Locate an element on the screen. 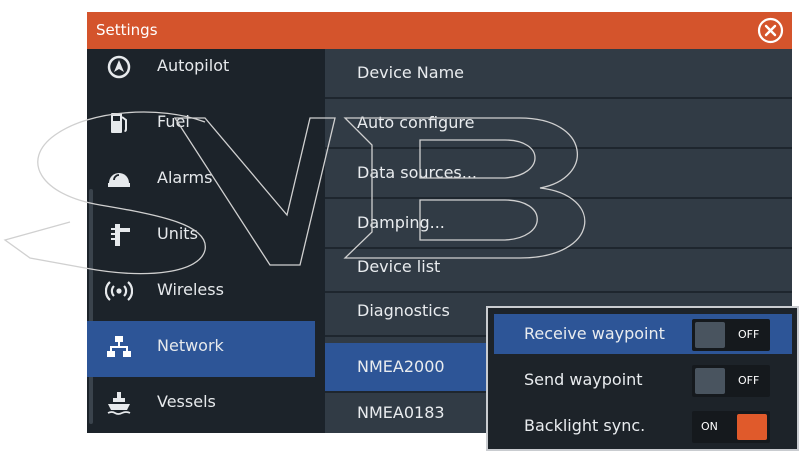 This screenshot has width=806, height=453. backlight-sync-row: Backlight sync. ON is located at coordinates (643, 426).